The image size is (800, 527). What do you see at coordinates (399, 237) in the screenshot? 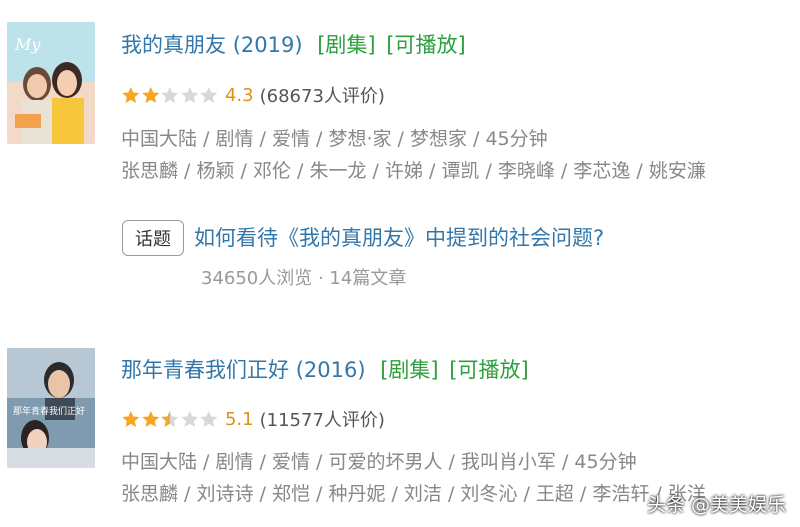
I see `topic-title-link: 如何看待《我的真朋友》中提到的社会问题?` at bounding box center [399, 237].